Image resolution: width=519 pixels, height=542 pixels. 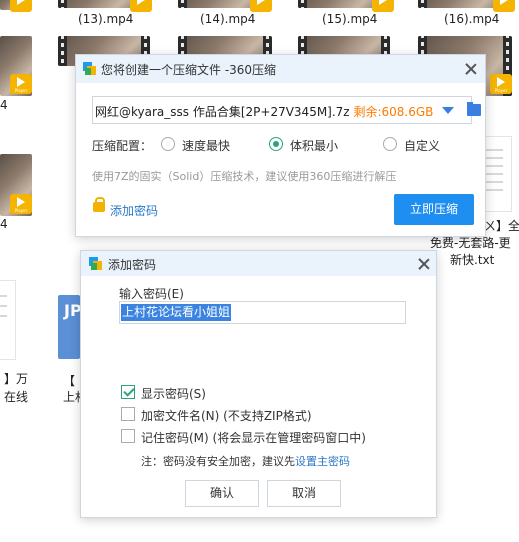 What do you see at coordinates (244, 176) in the screenshot?
I see `compression-hint: 使用7Z的固实（Solid）压缩技术，建议使用360压缩进行解压` at bounding box center [244, 176].